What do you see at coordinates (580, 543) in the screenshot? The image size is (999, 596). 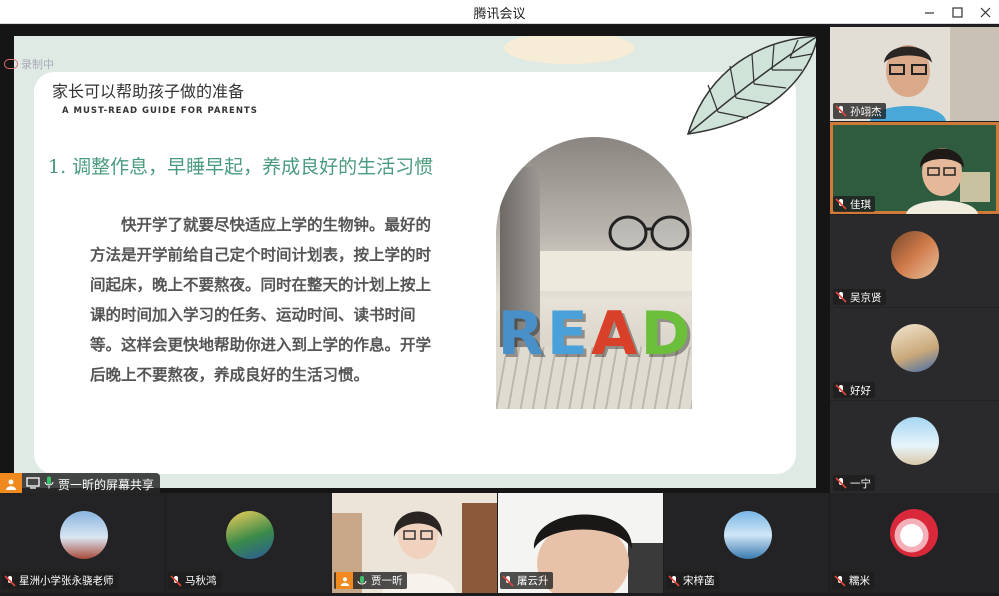 I see `participant-tile: 屠云升` at bounding box center [580, 543].